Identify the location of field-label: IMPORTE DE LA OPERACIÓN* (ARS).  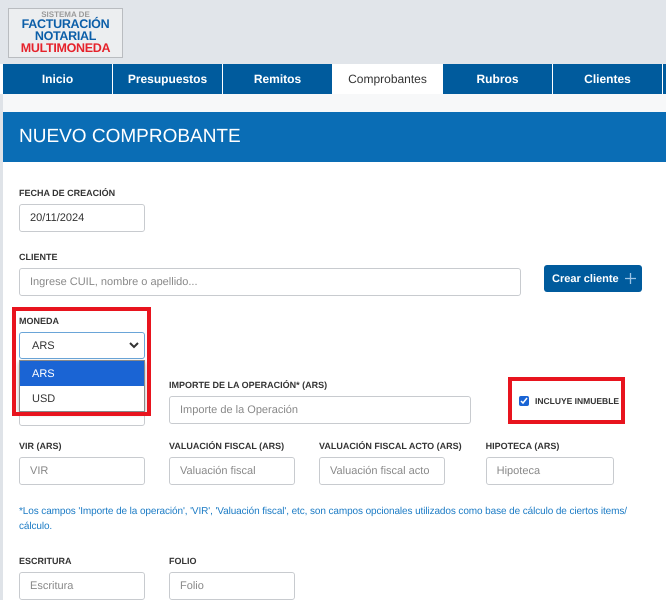
(248, 385).